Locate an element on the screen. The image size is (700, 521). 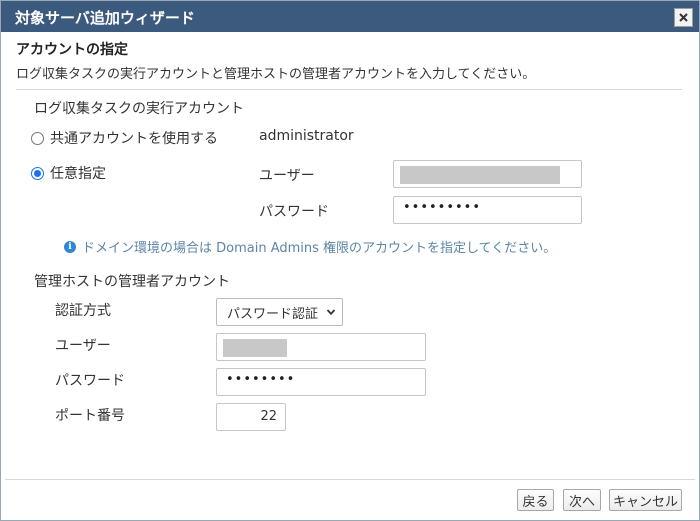
radio-common-account: 共通アカウントを使用する is located at coordinates (124, 138).